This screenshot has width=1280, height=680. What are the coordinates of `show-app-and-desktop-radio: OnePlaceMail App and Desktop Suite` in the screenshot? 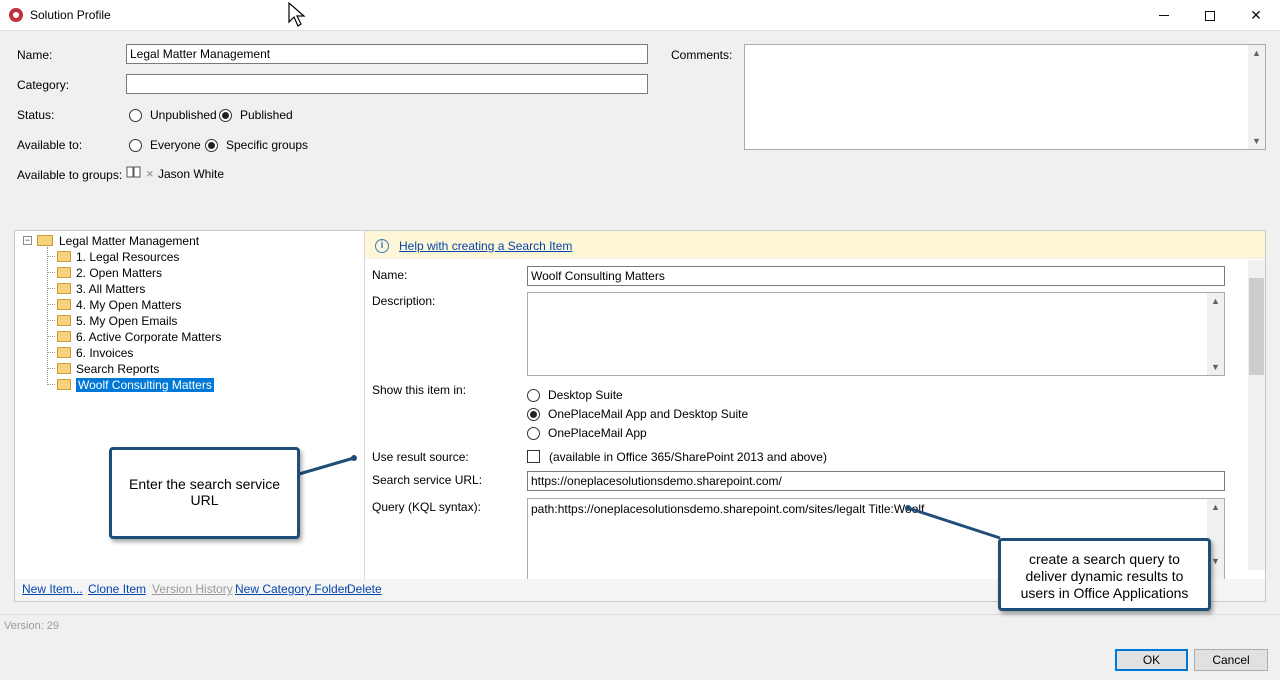 It's located at (637, 414).